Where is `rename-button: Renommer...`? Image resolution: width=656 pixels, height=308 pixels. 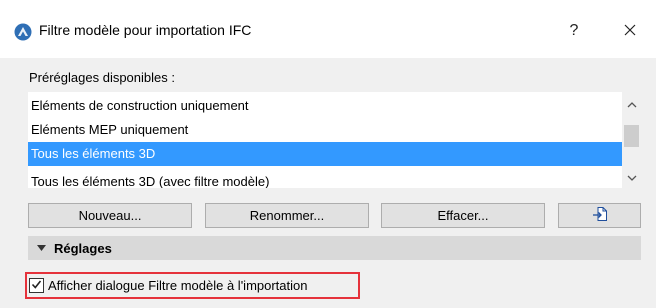 rename-button: Renommer... is located at coordinates (287, 215).